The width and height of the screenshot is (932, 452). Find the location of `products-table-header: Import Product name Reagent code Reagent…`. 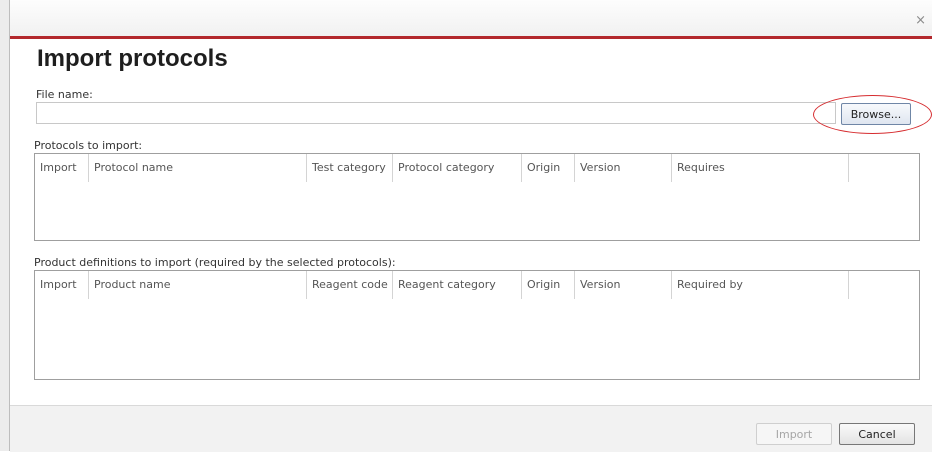

products-table-header: Import Product name Reagent code Reagent… is located at coordinates (477, 285).